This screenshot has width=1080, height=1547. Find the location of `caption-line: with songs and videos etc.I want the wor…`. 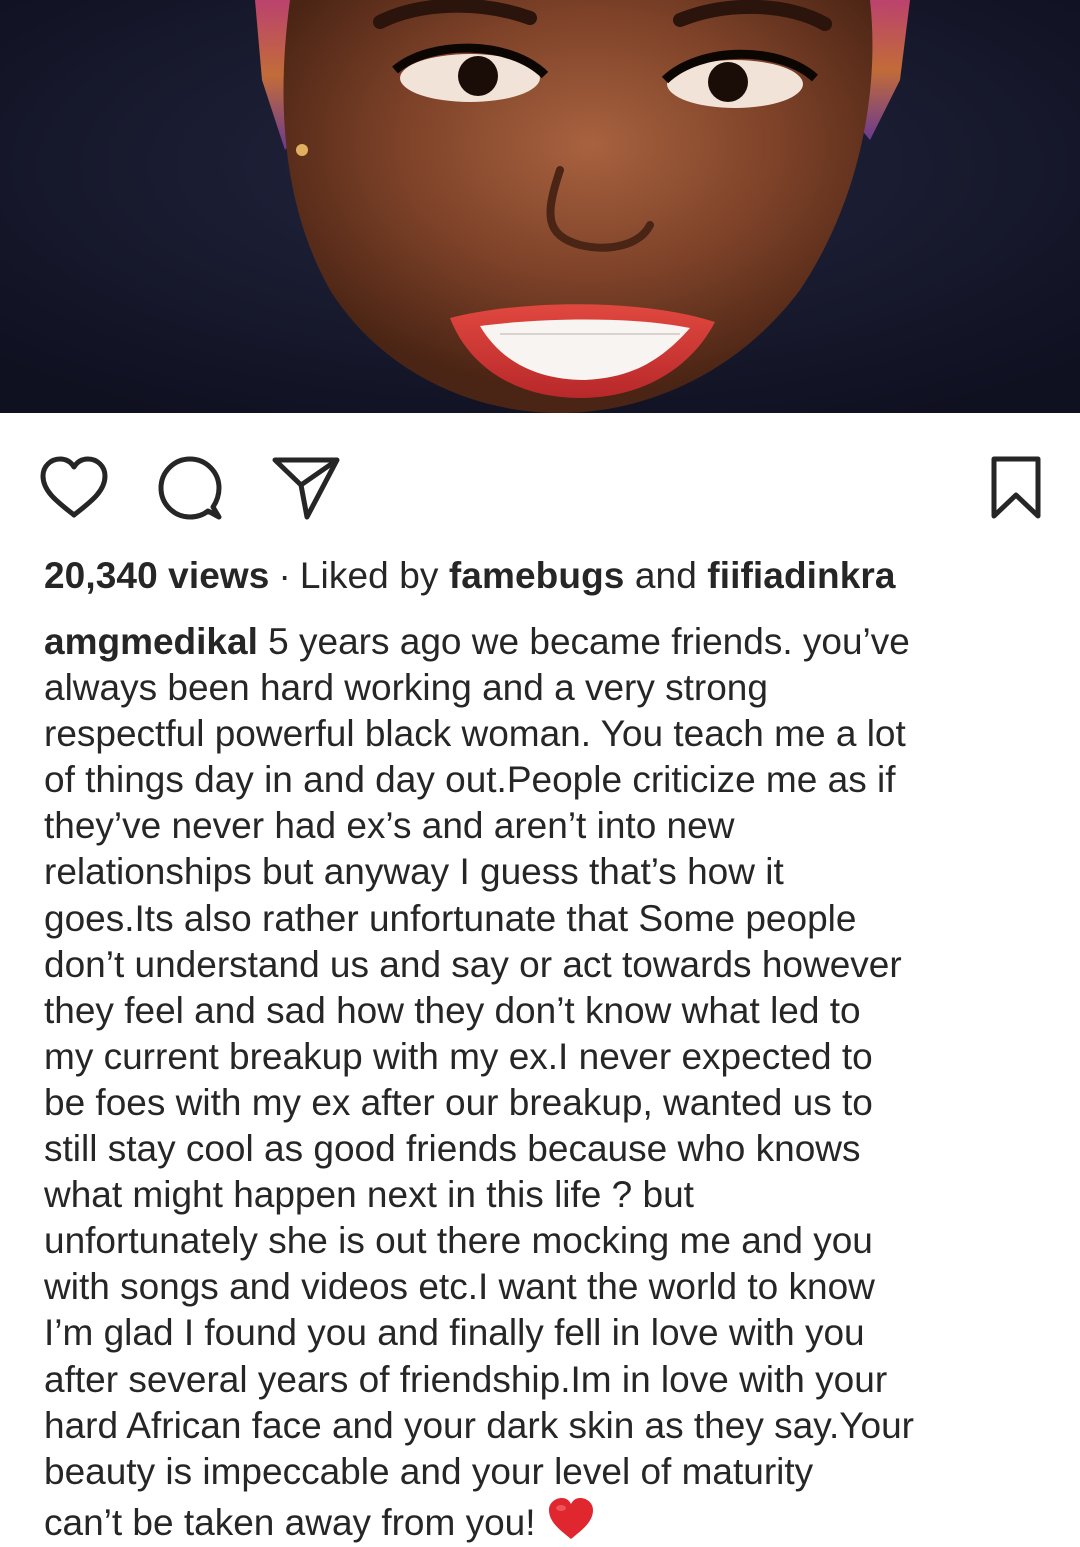

caption-line: with songs and videos etc.I want the wor… is located at coordinates (459, 1287).